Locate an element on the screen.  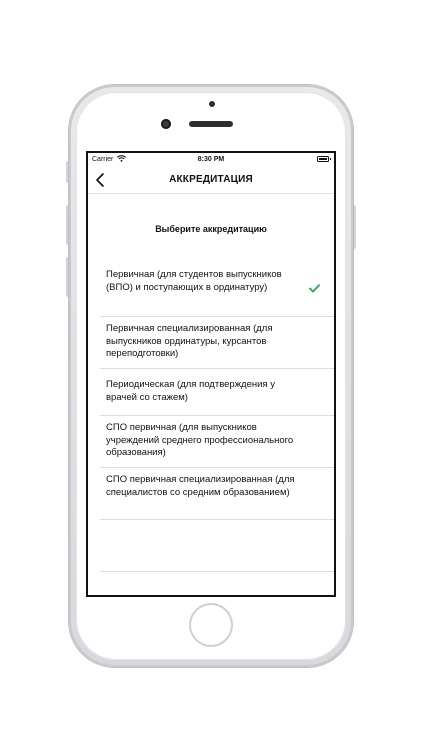
checkmark-icon is located at coordinates (314, 288).